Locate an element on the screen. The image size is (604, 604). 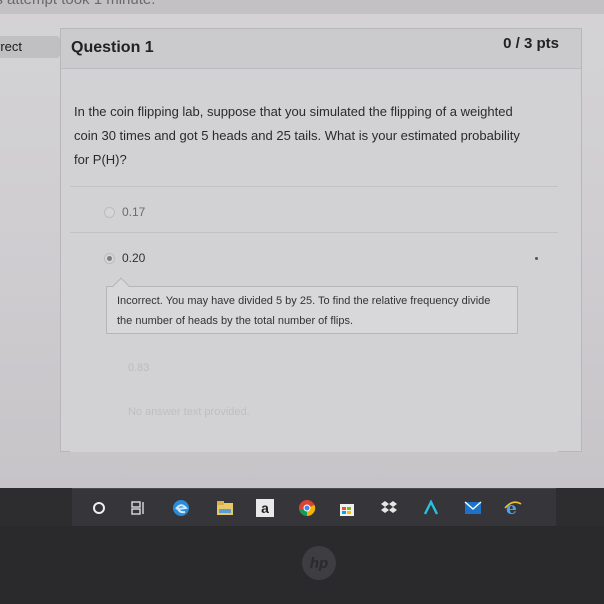
bezel-right is located at coordinates (580, 507).